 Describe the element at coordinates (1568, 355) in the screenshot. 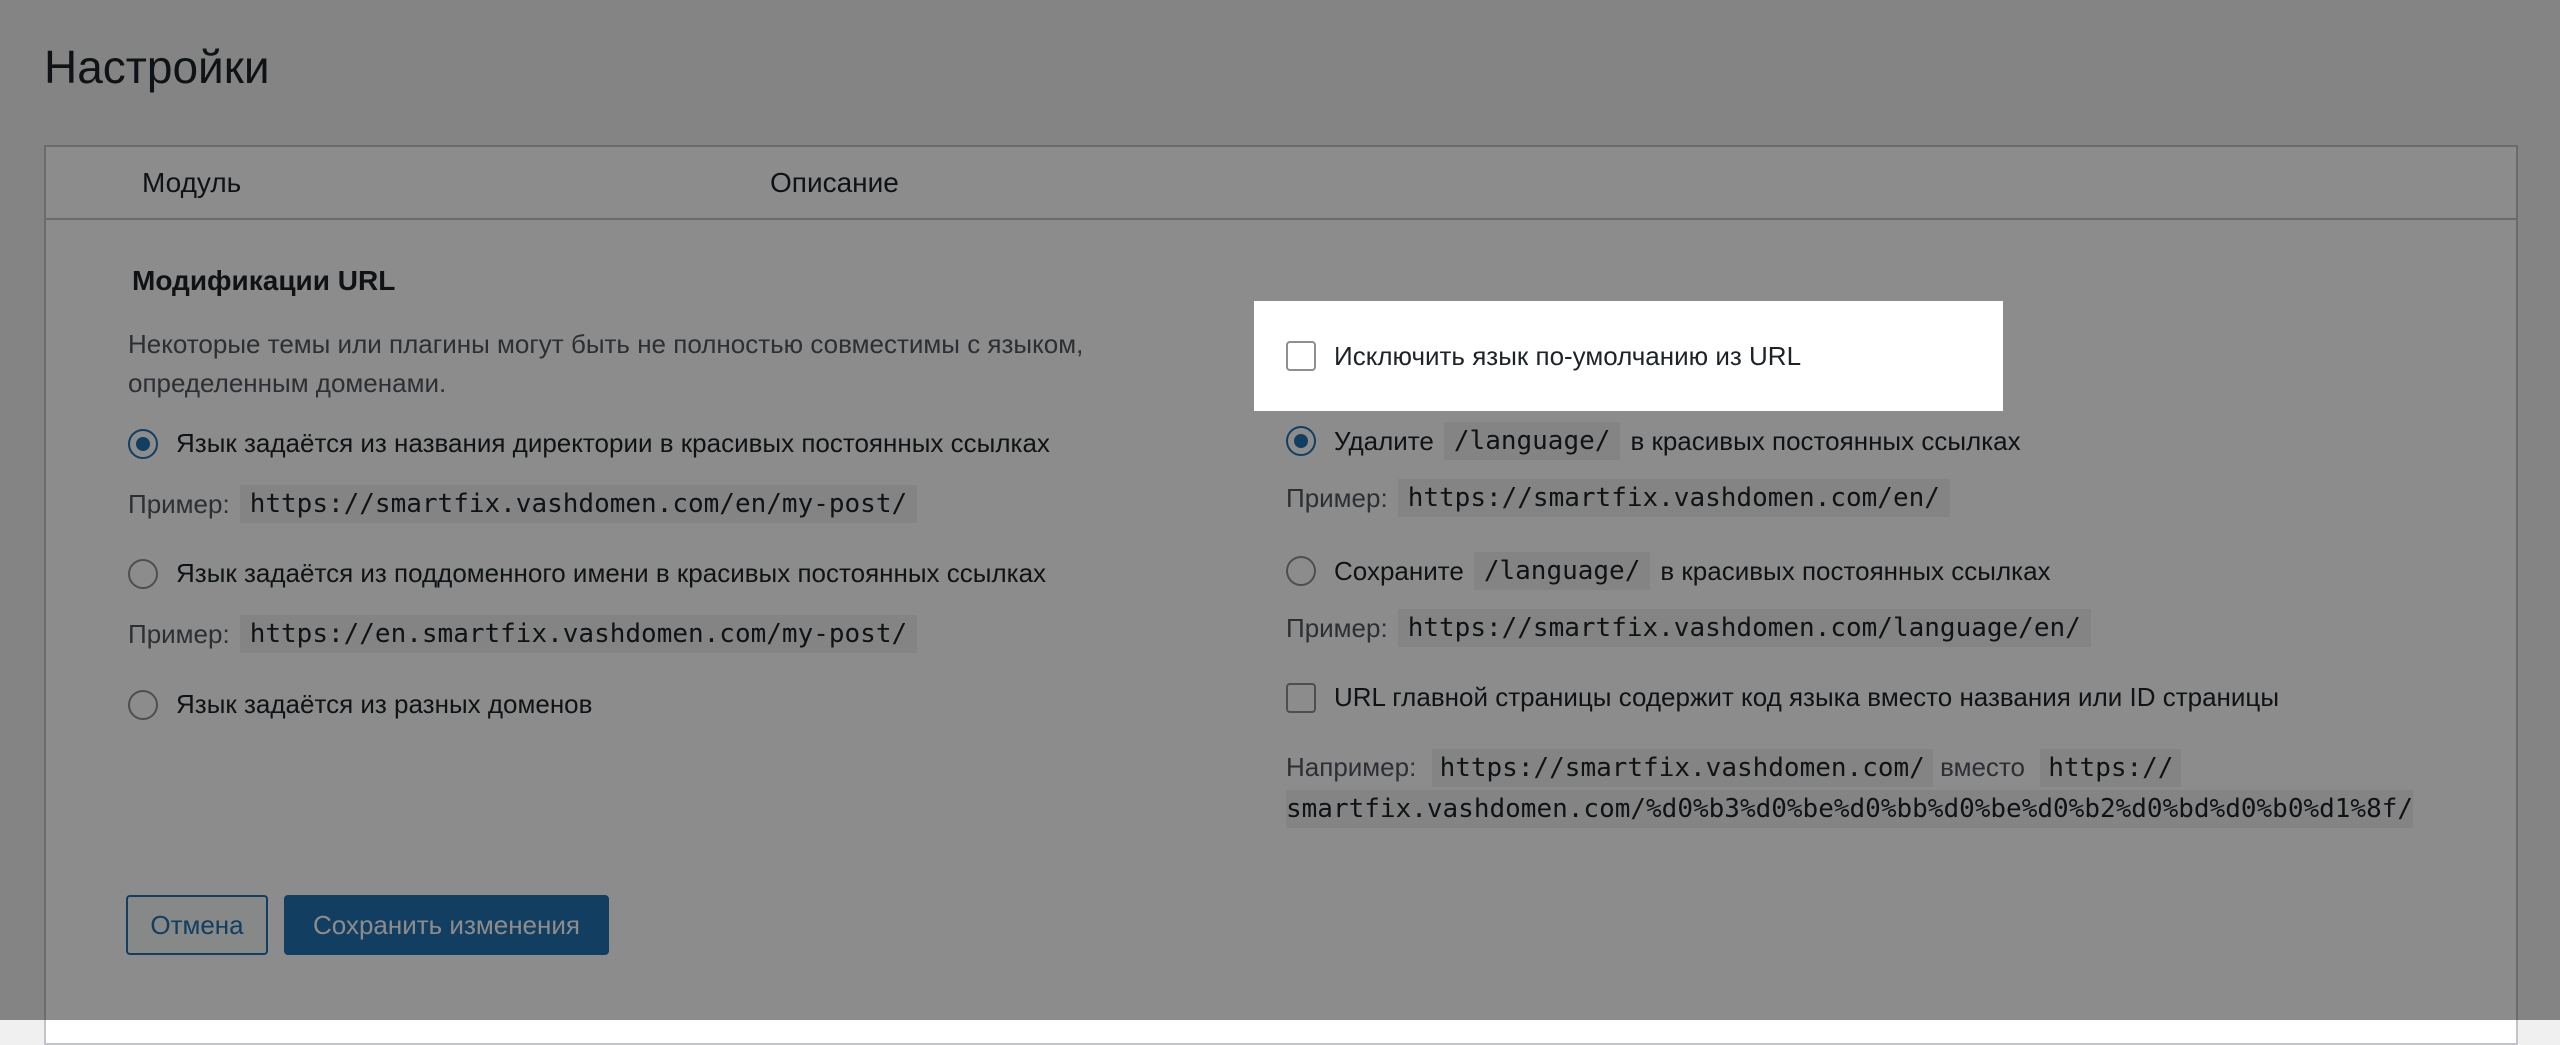

I see `option-hide-default-label: Исключить язык по-умолчанию из URL` at that location.